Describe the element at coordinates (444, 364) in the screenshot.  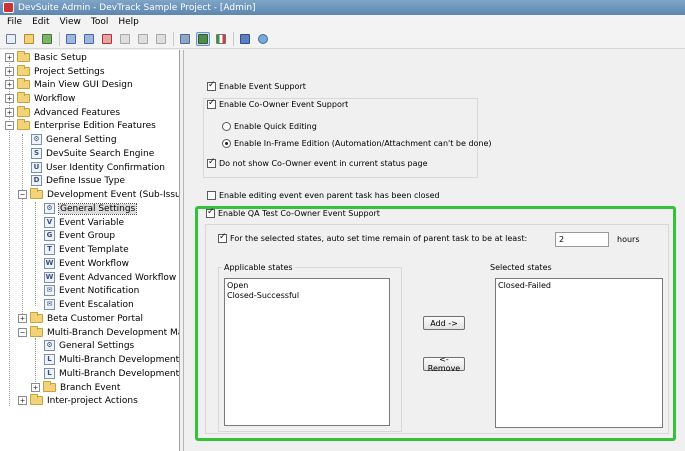
I see `remove-state-button: <-Remove` at that location.